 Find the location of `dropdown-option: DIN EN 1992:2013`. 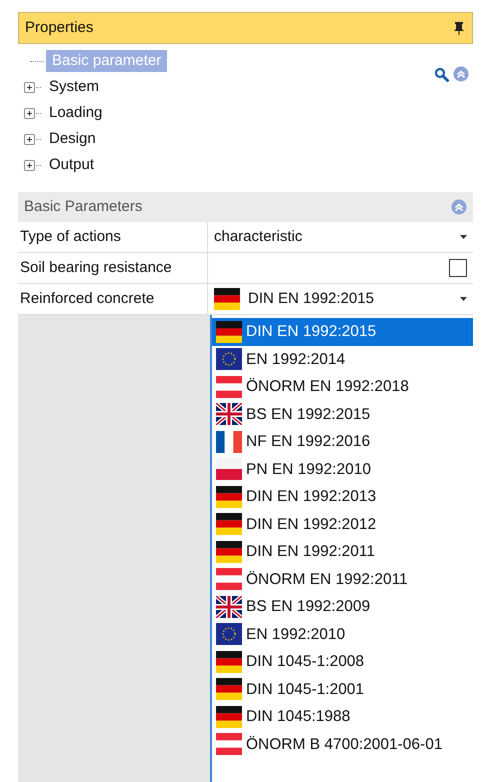

dropdown-option: DIN EN 1992:2013 is located at coordinates (342, 496).